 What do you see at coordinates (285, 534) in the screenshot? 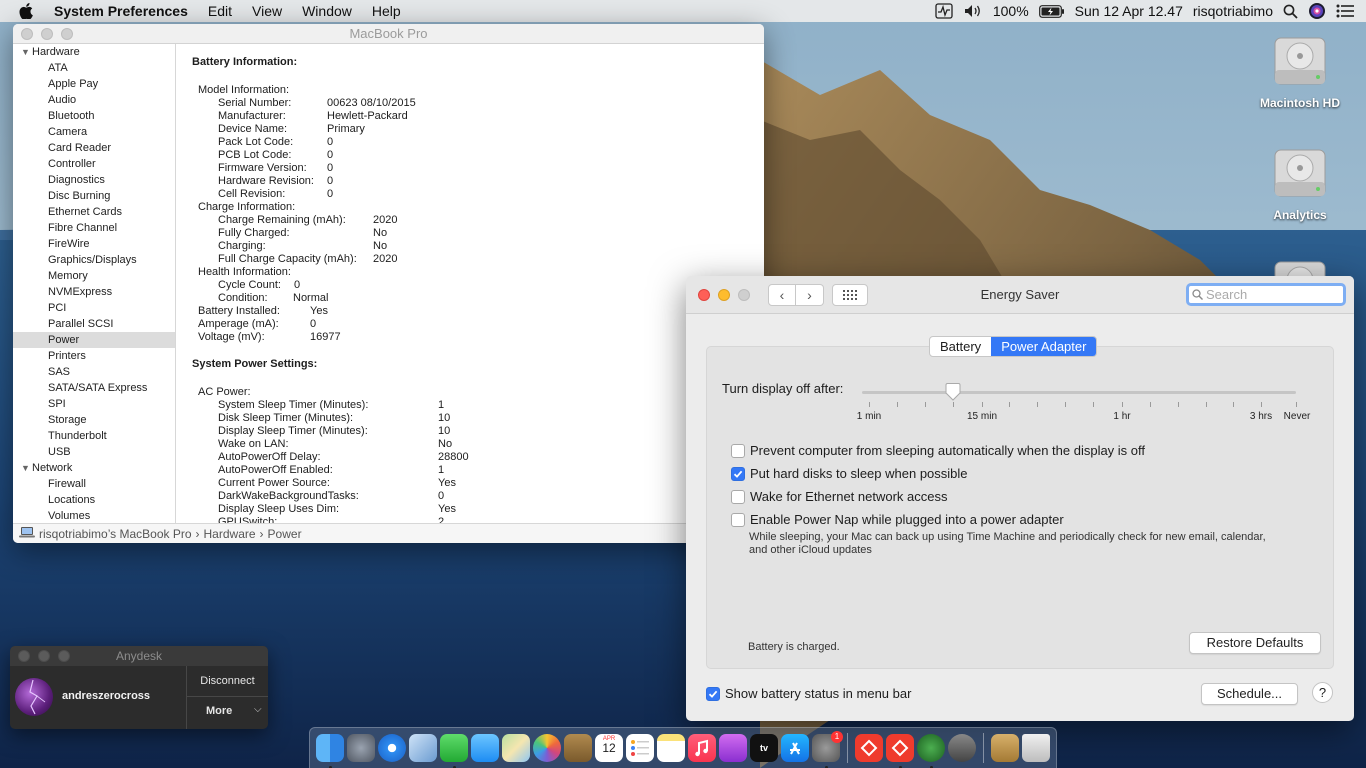
I see `path-item-power: Power` at bounding box center [285, 534].